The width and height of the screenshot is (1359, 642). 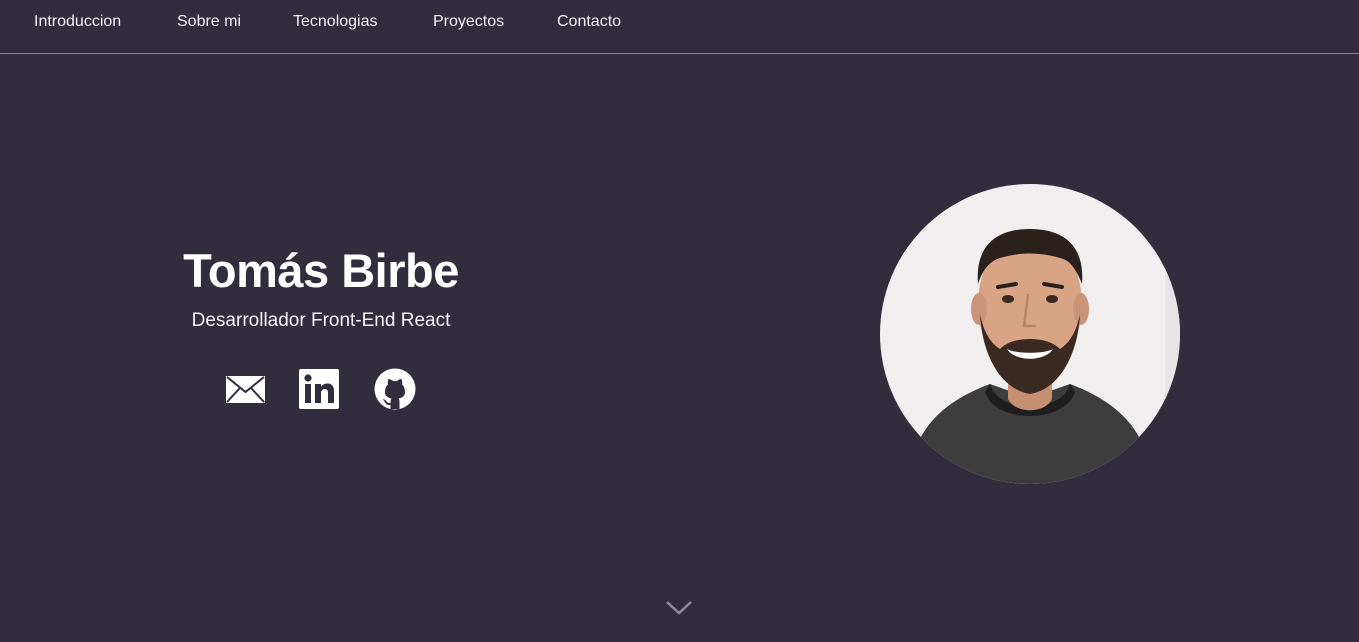 I want to click on email-link, so click(x=245, y=389).